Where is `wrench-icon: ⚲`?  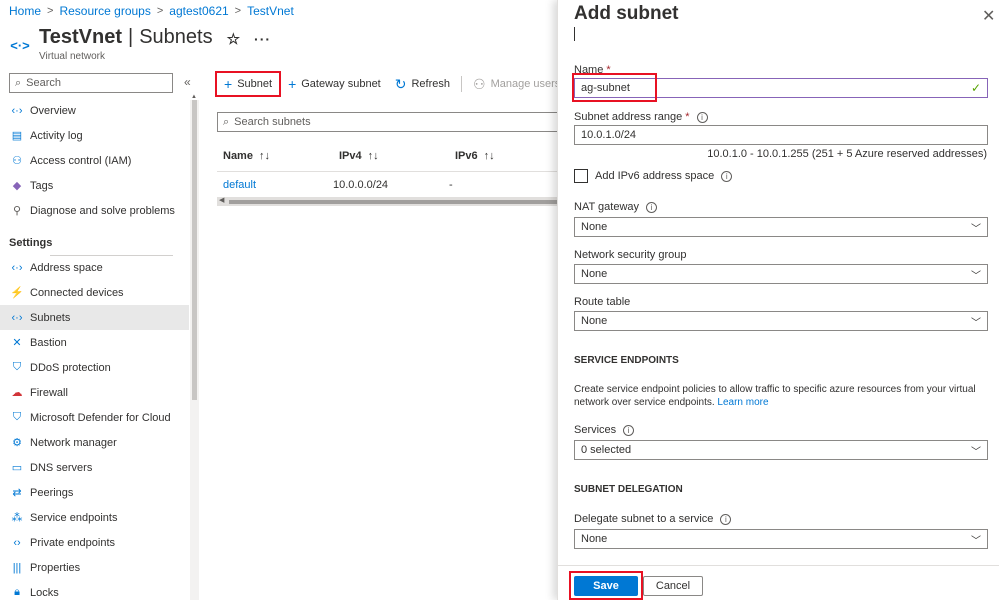
wrench-icon: ⚲ is located at coordinates (17, 211).